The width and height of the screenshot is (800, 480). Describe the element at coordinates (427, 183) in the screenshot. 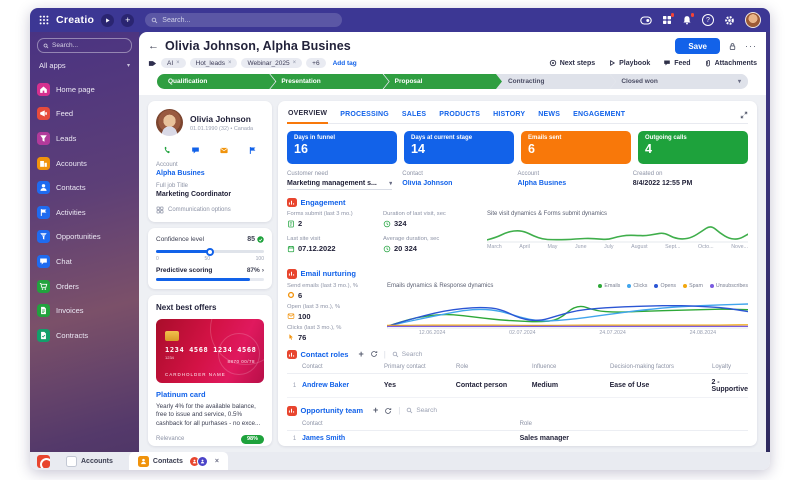

I see `contact-link: Olivia Johnson` at that location.